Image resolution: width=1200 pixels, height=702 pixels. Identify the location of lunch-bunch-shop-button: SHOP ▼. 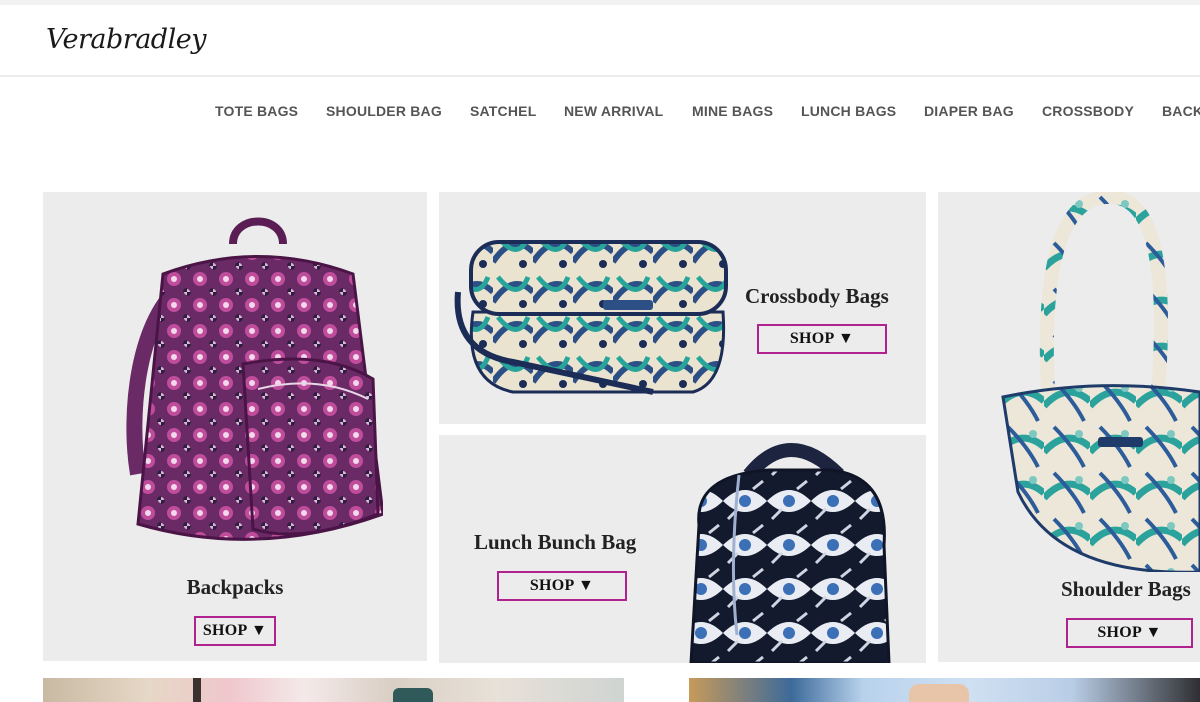
(562, 586).